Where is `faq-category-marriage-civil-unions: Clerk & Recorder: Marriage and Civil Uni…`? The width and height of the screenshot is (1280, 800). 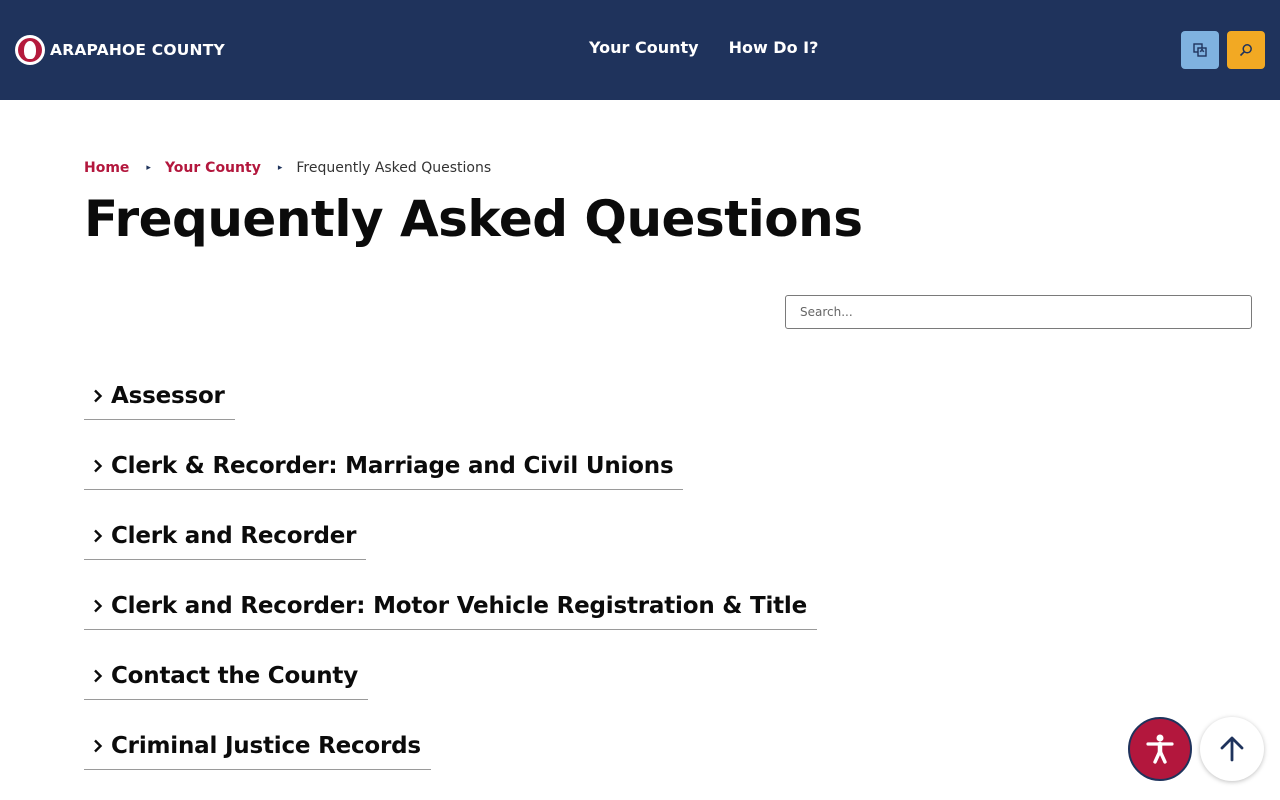 faq-category-marriage-civil-unions: Clerk & Recorder: Marriage and Civil Uni… is located at coordinates (384, 466).